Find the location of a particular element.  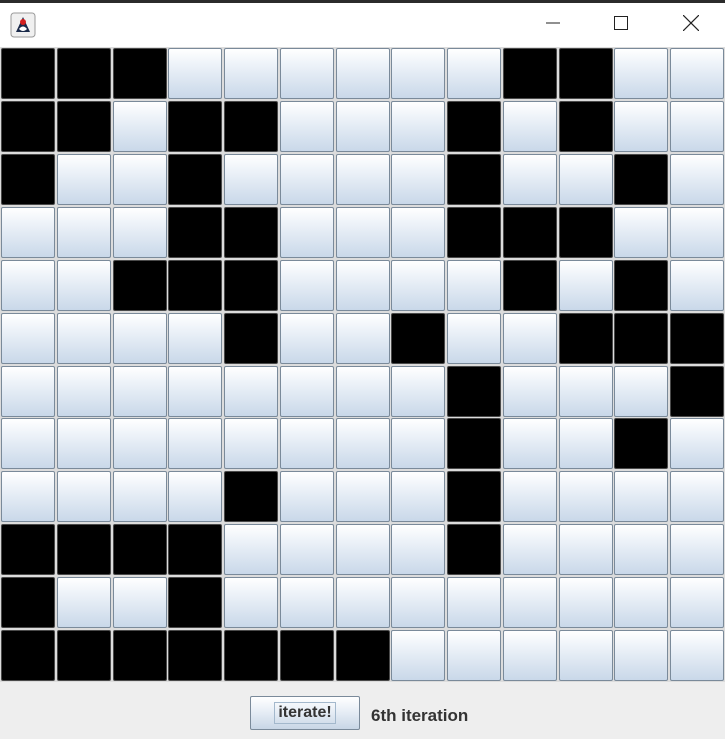

iterate-button: iterate! is located at coordinates (305, 713).